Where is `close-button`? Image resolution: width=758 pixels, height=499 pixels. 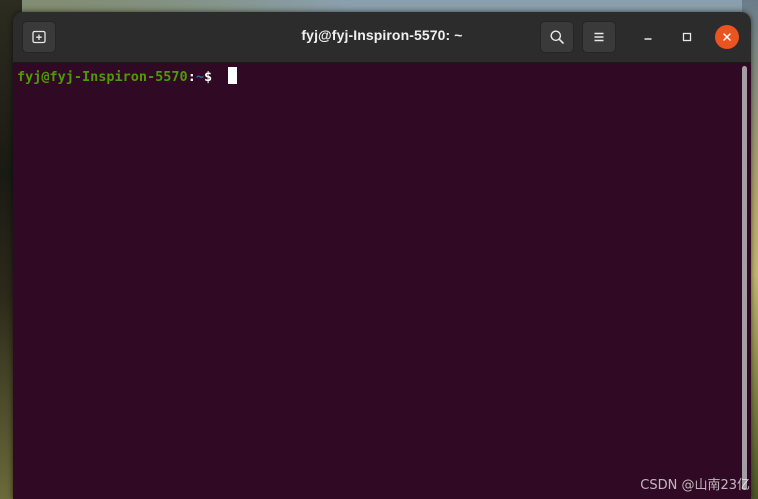 close-button is located at coordinates (727, 37).